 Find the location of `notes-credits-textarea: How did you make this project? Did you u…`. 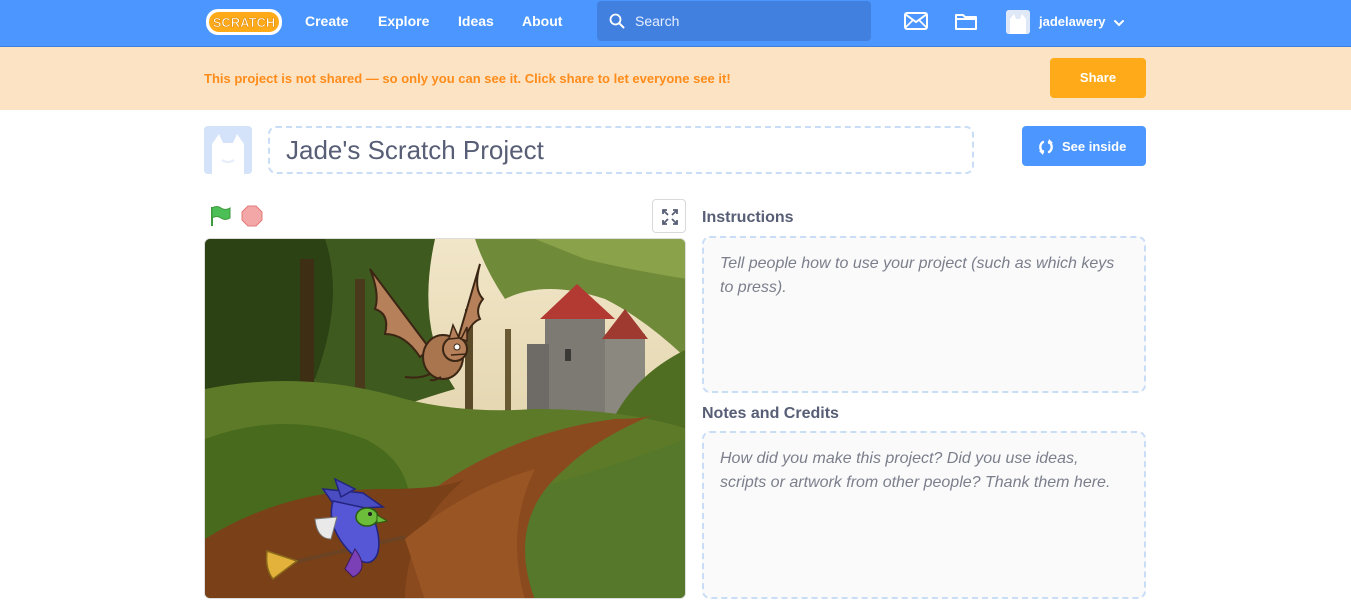

notes-credits-textarea: How did you make this project? Did you u… is located at coordinates (924, 515).